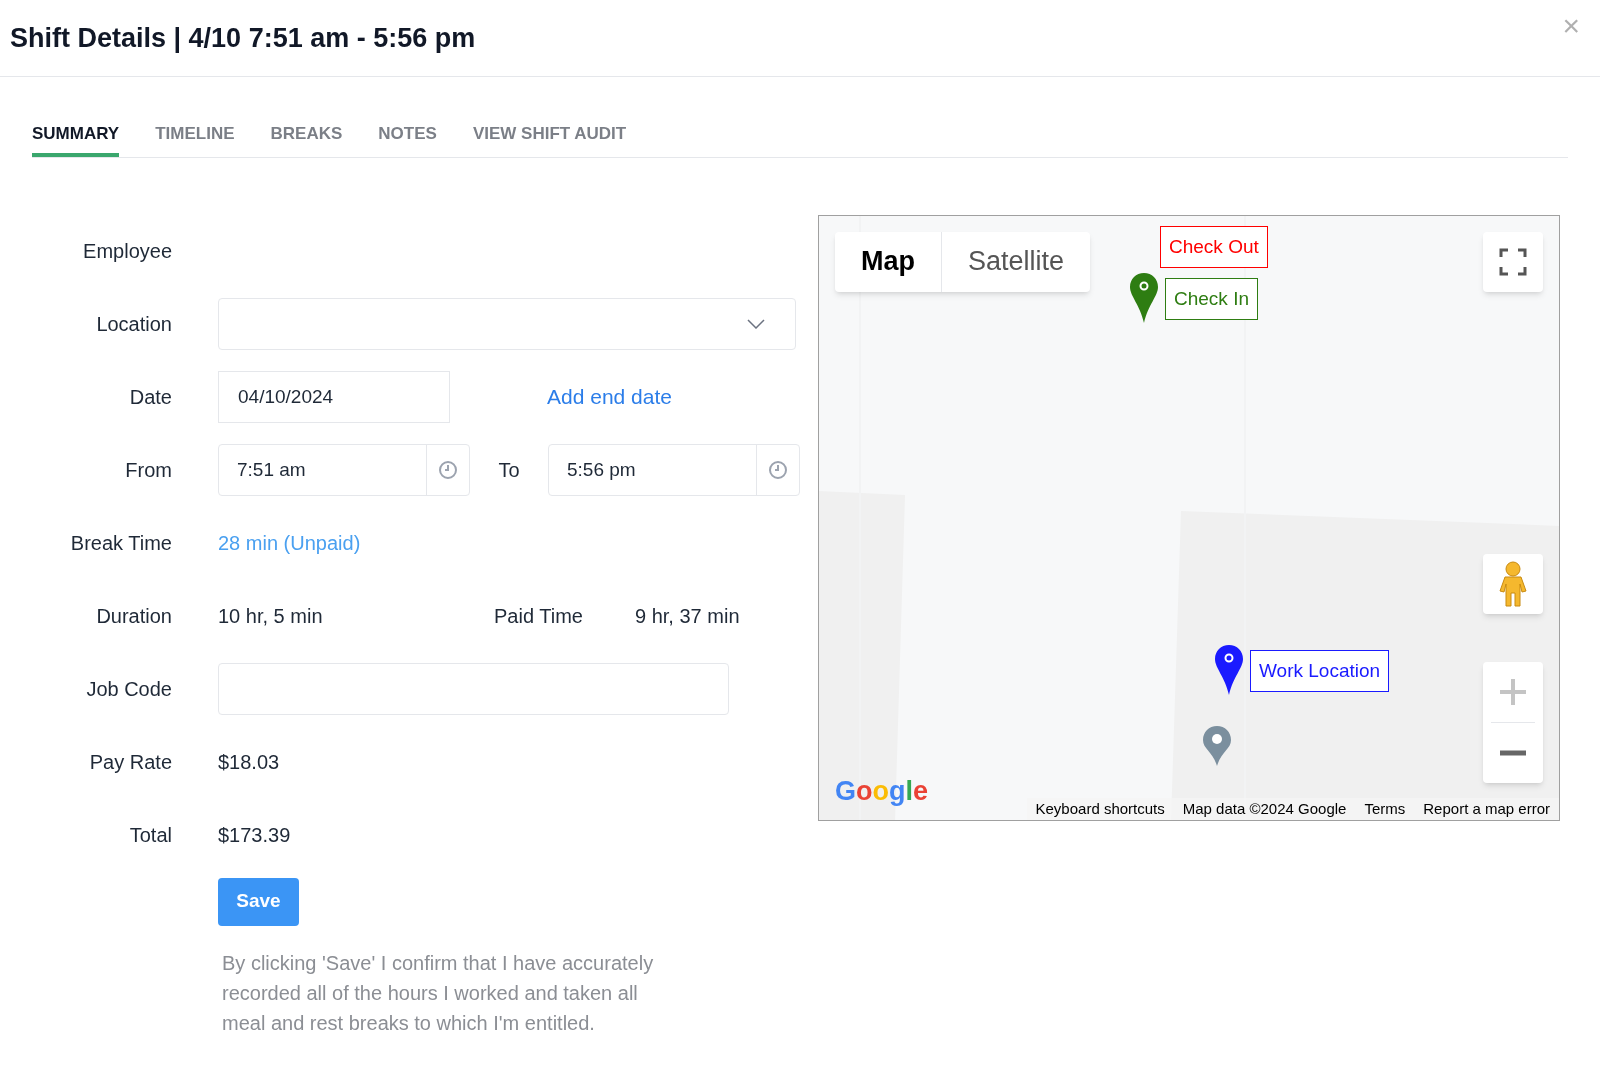 The image size is (1600, 1065). Describe the element at coordinates (128, 689) in the screenshot. I see `field-label: Job Code` at that location.